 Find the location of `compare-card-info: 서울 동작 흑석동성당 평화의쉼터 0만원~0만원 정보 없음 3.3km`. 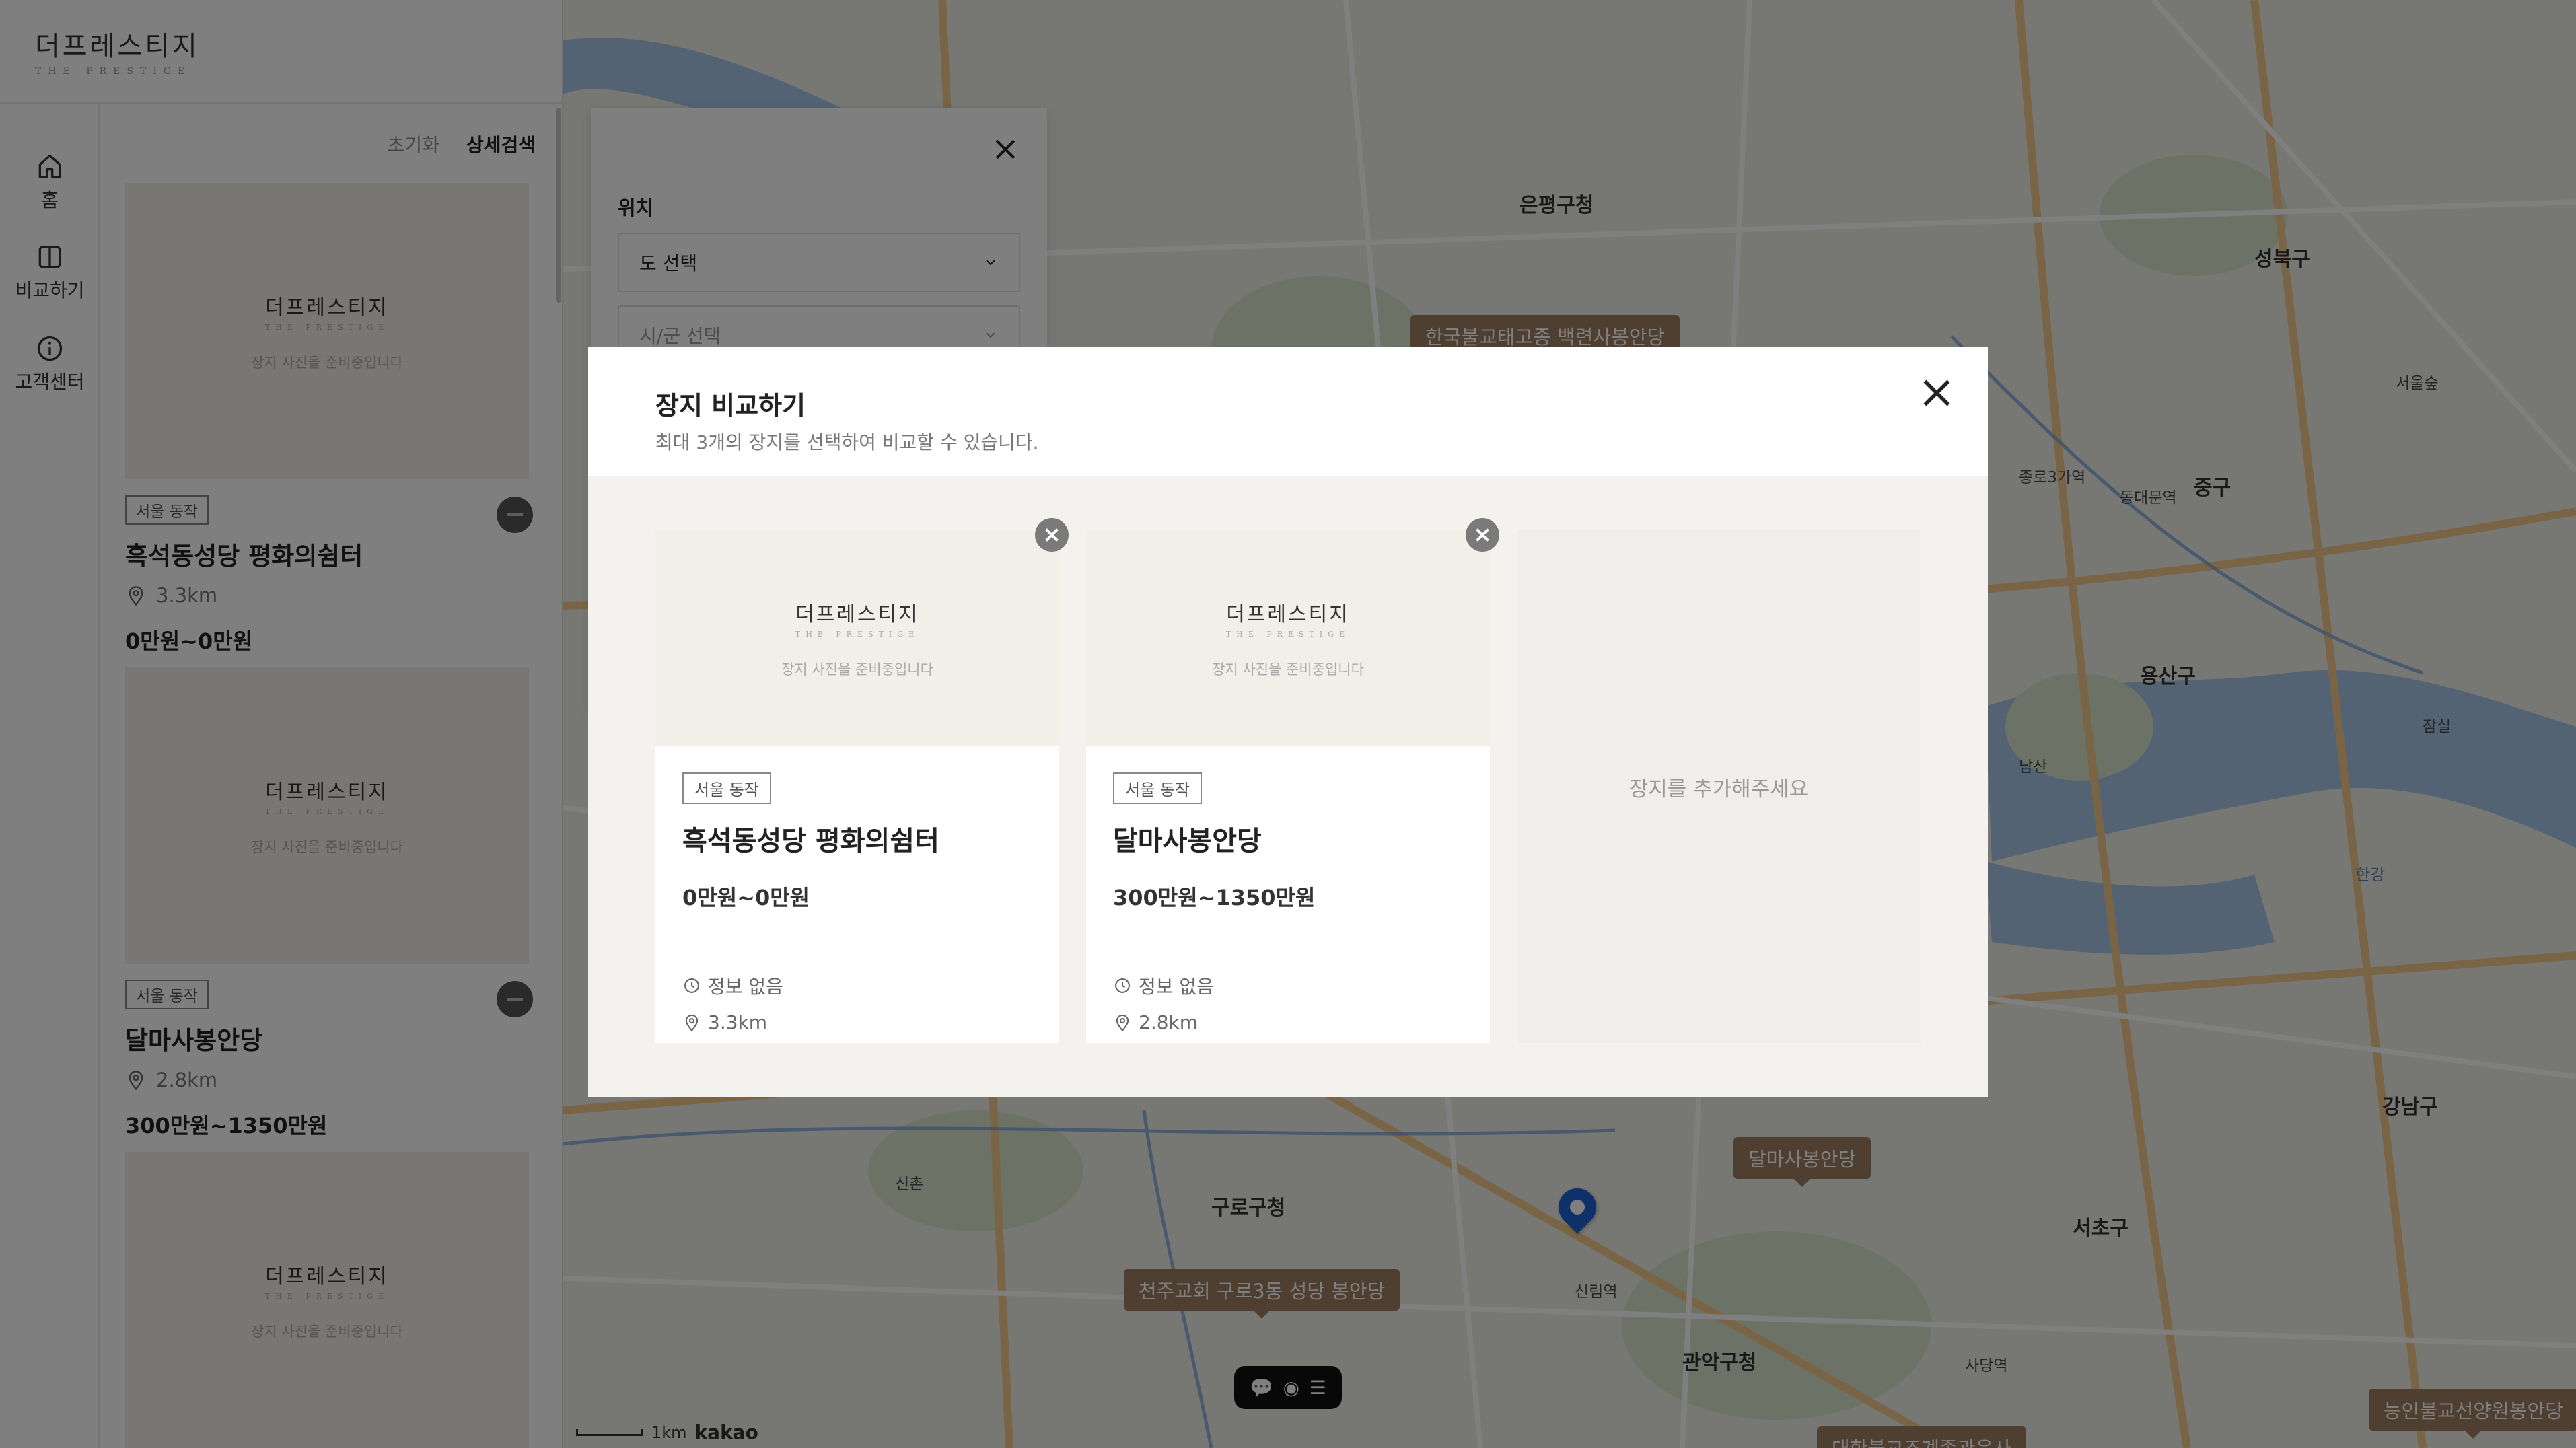

compare-card-info: 서울 동작 흑석동성당 평화의쉼터 0만원~0만원 정보 없음 3.3km is located at coordinates (857, 890).